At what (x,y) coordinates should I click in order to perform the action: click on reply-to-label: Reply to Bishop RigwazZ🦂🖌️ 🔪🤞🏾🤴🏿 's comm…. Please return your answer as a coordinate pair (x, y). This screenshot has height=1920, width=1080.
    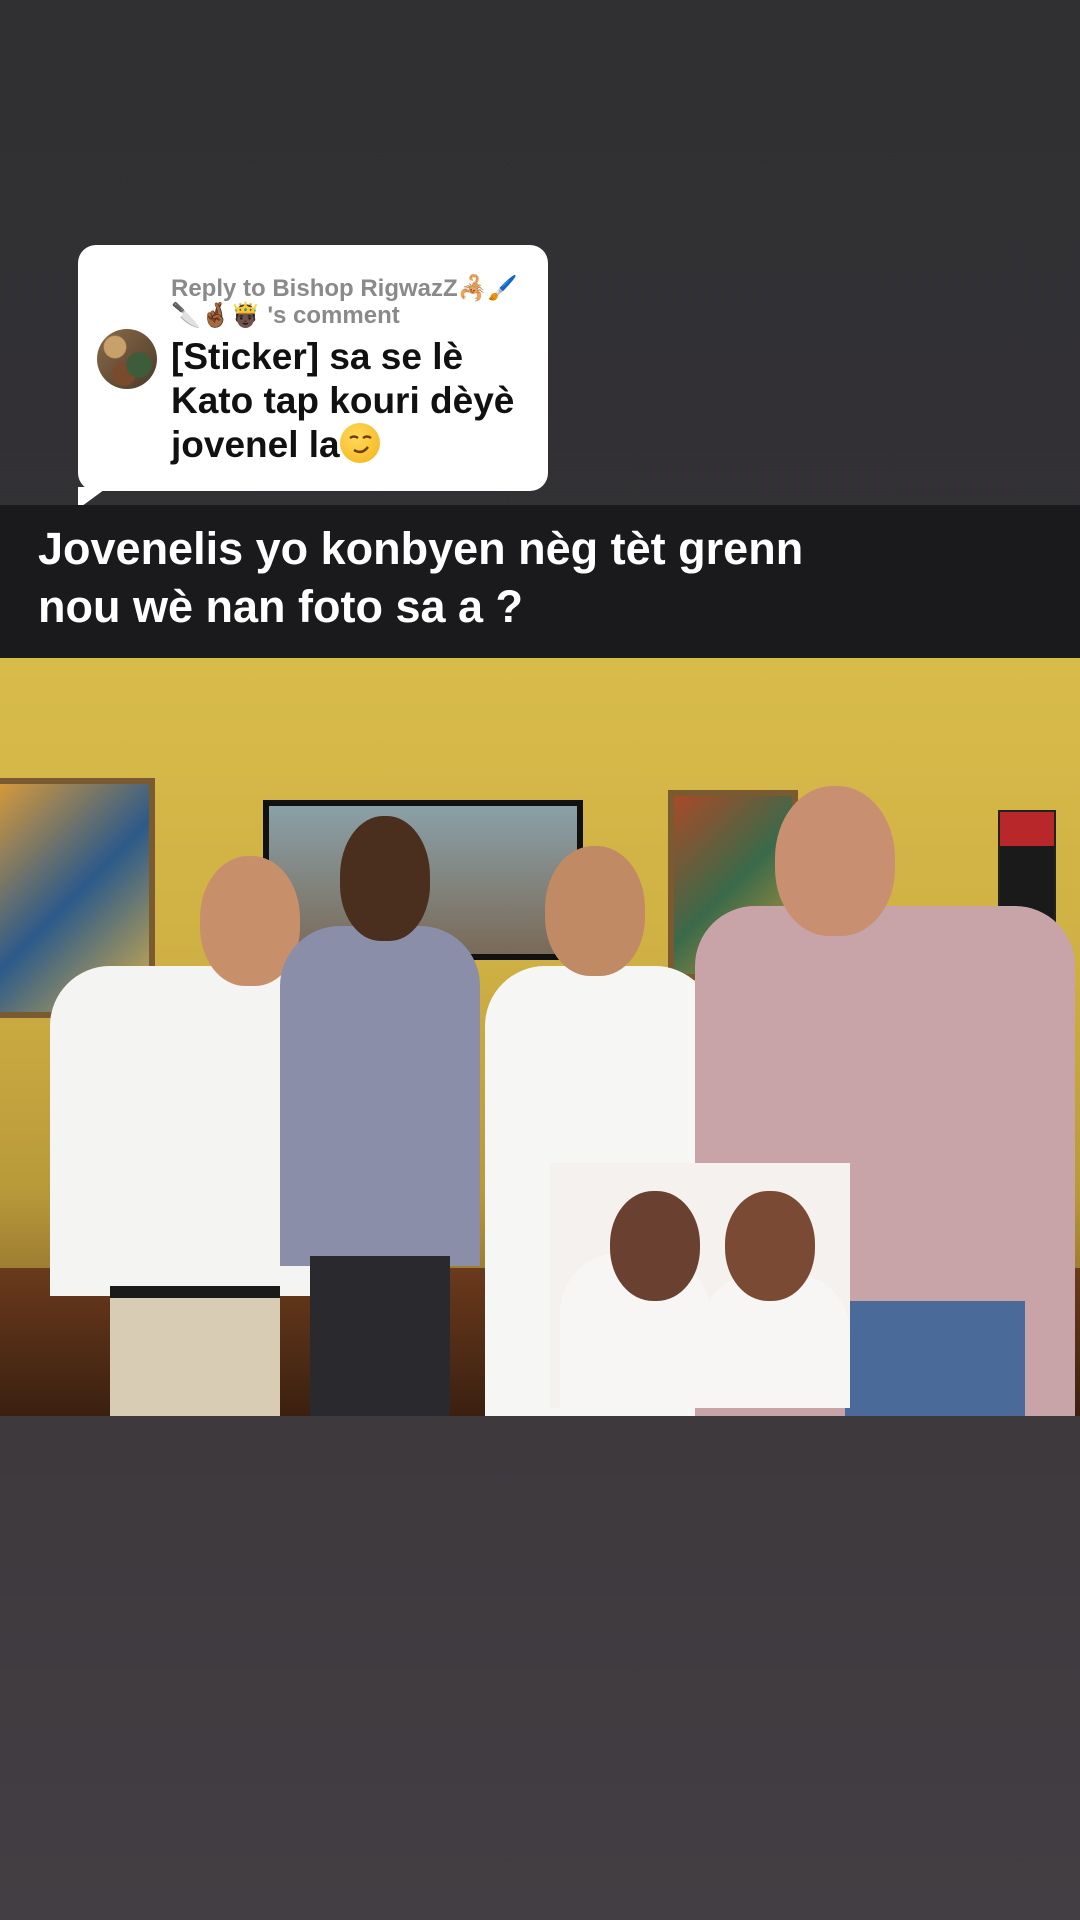
    Looking at the image, I should click on (351, 302).